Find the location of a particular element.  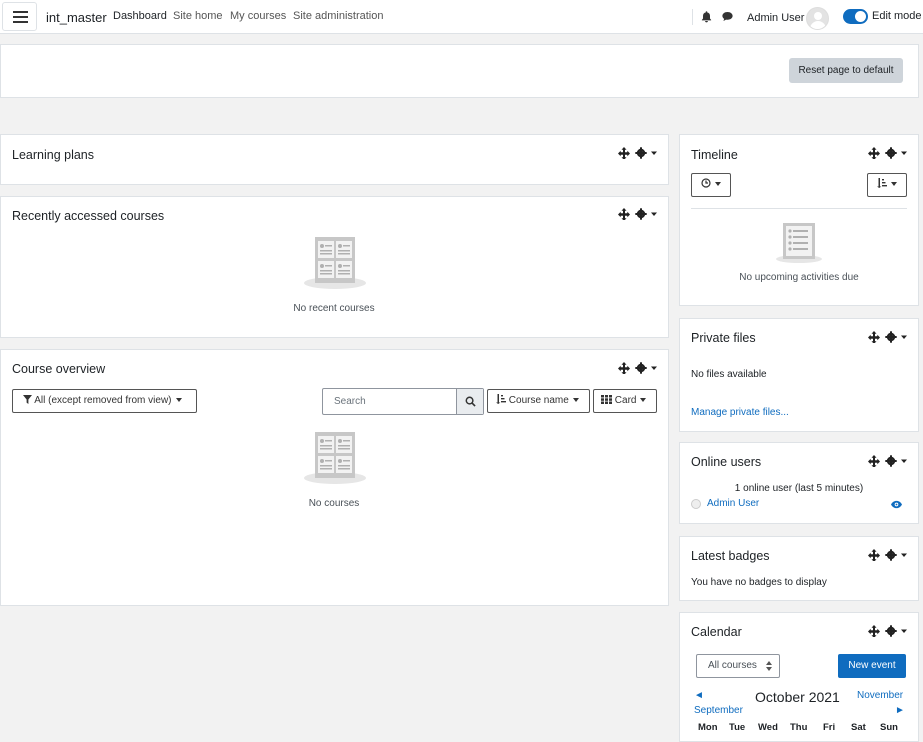

online-users-title: Online users is located at coordinates (726, 462).